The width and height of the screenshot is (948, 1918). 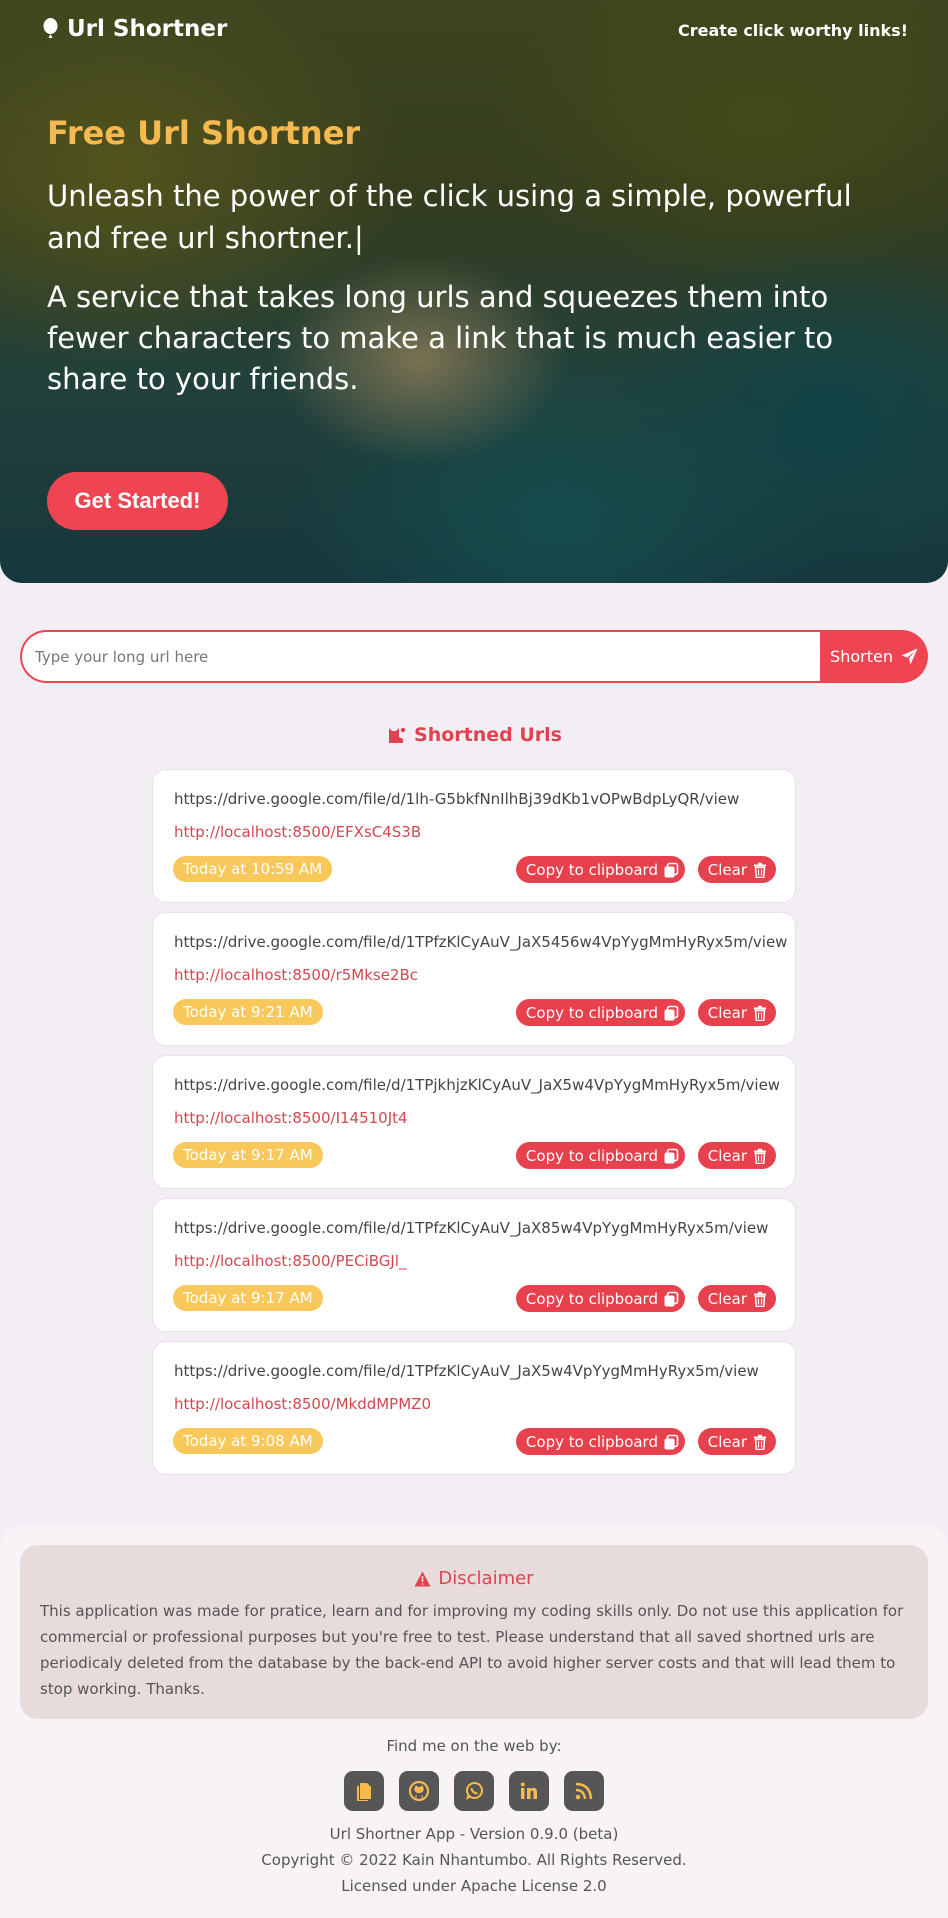 I want to click on linkedin-link, so click(x=529, y=1791).